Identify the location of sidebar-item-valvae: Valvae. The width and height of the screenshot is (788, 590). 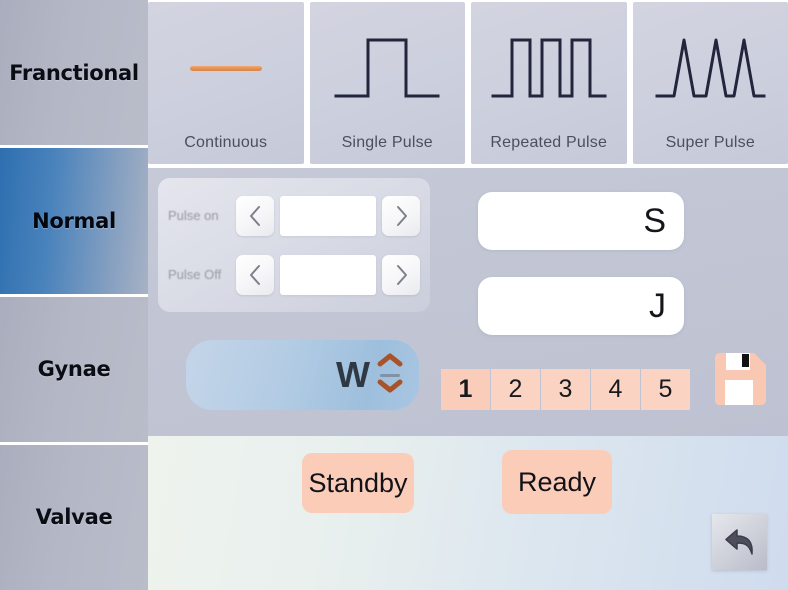
(74, 517).